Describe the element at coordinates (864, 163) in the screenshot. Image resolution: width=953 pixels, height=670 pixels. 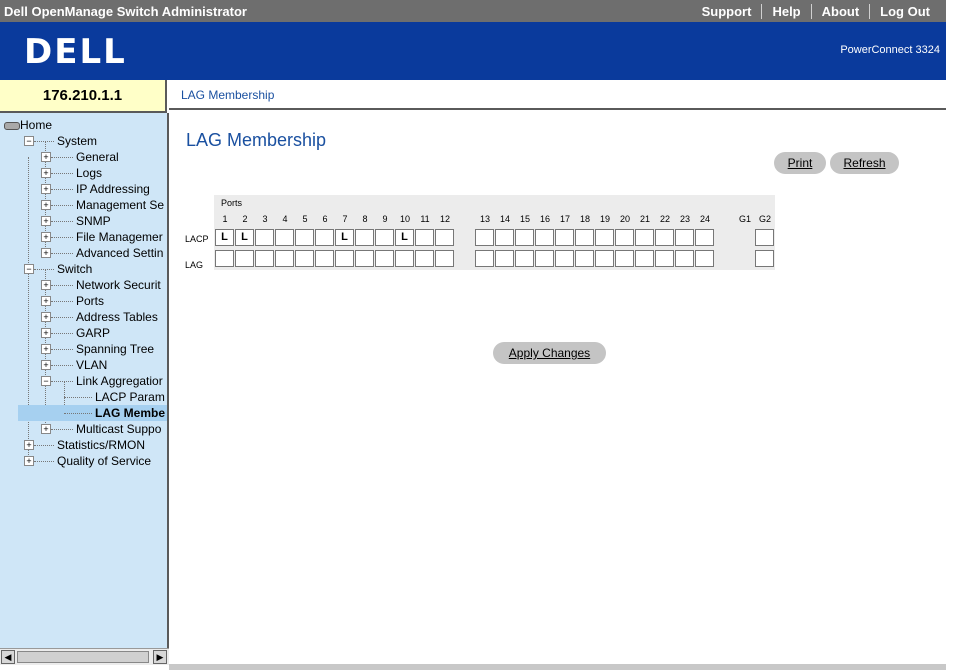
I see `refresh-button: Refresh` at that location.